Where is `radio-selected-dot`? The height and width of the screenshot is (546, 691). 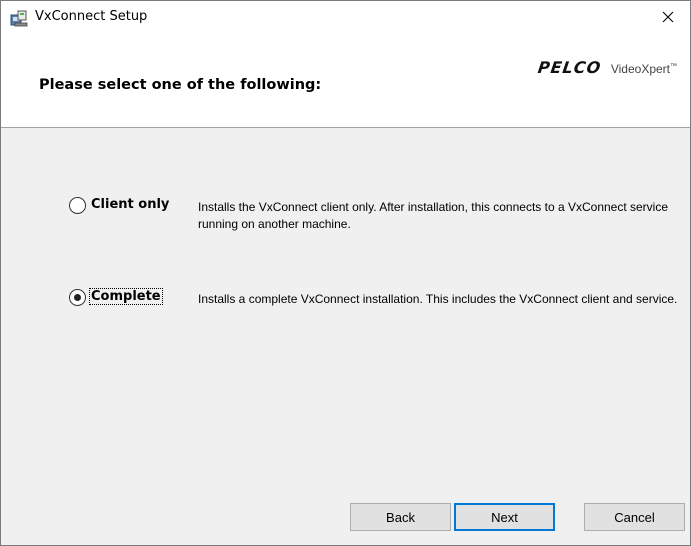 radio-selected-dot is located at coordinates (77, 297).